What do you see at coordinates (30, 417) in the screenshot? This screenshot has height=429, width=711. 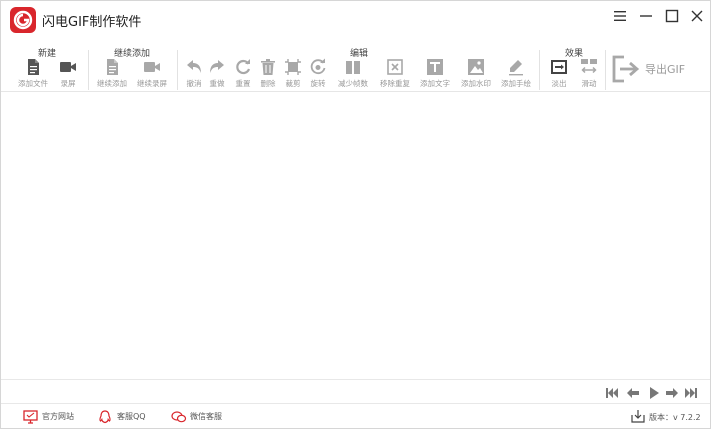 I see `monitor-icon` at bounding box center [30, 417].